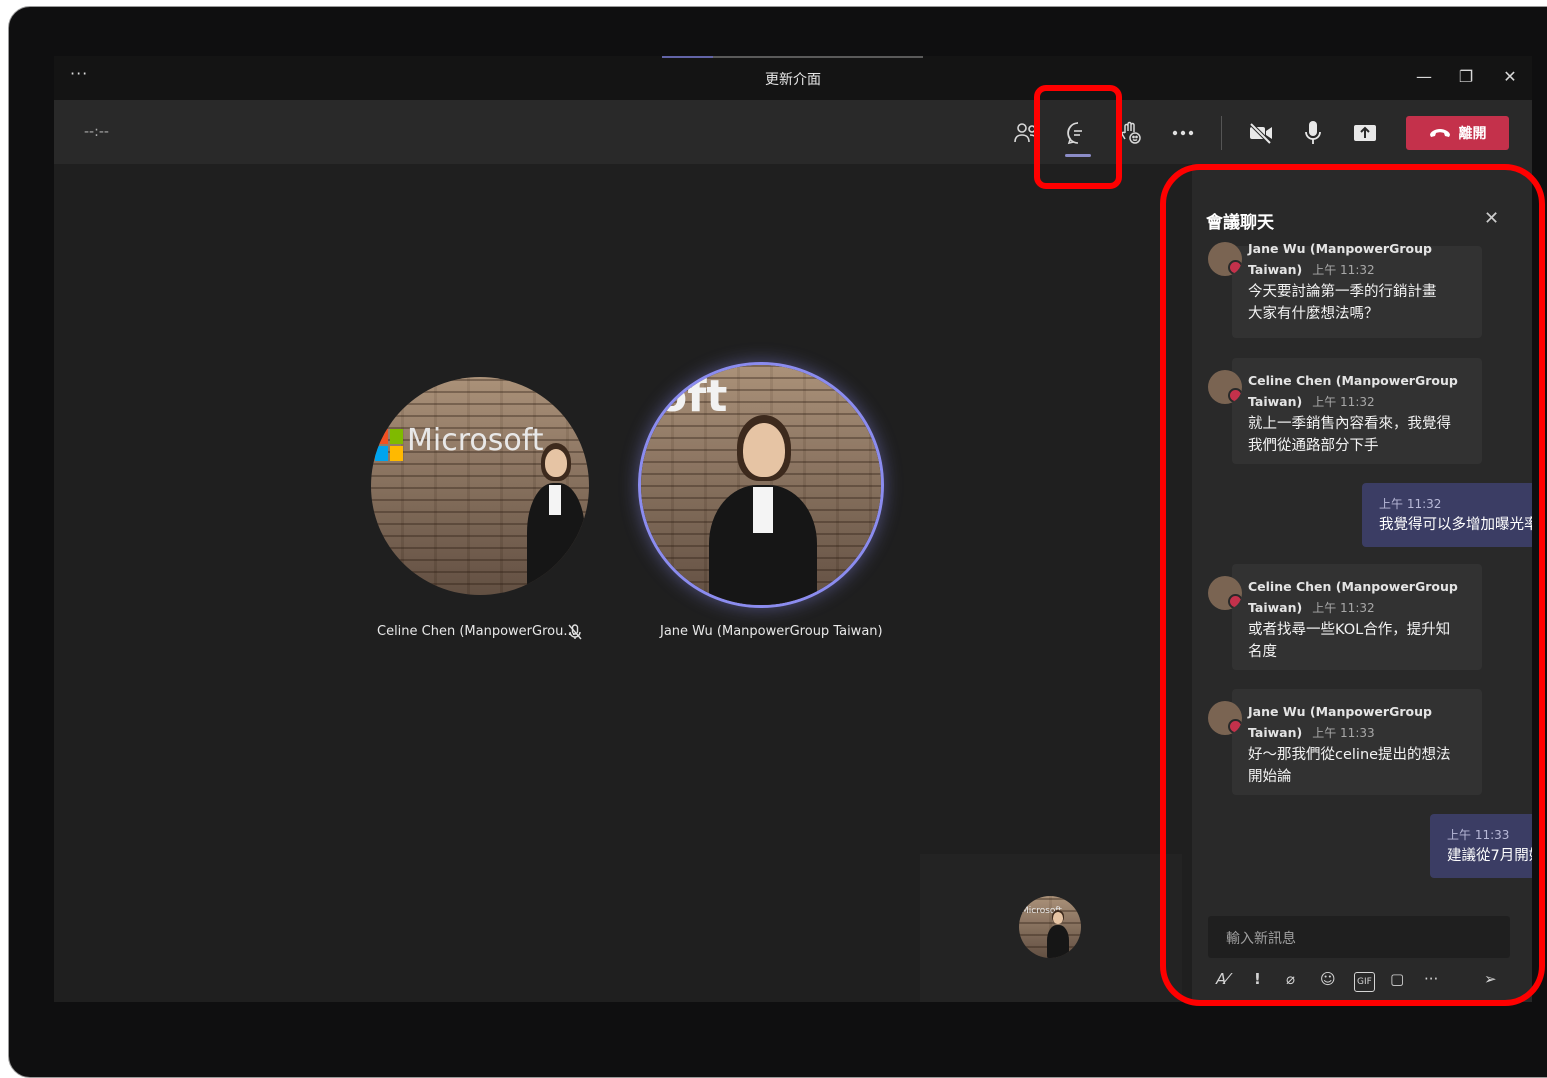 Image resolution: width=1547 pixels, height=1078 pixels. What do you see at coordinates (1078, 137) in the screenshot?
I see `chat-button-highlight` at bounding box center [1078, 137].